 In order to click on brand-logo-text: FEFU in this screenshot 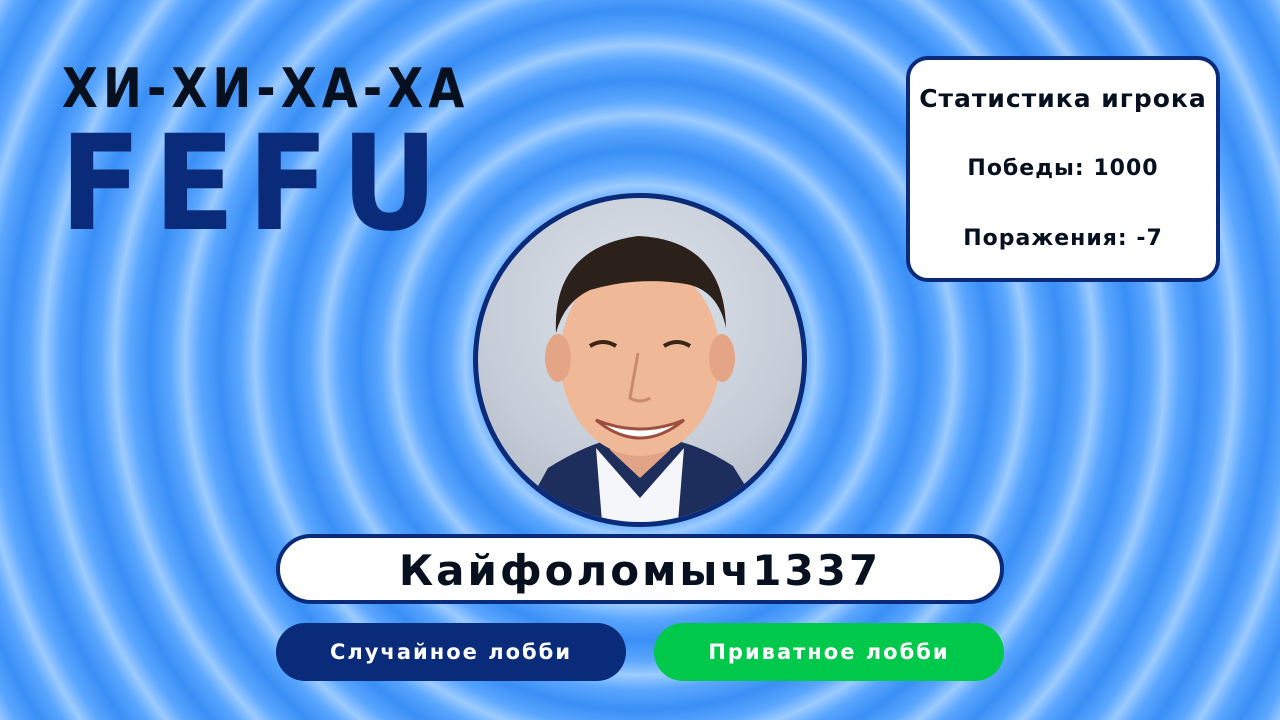, I will do `click(255, 184)`.